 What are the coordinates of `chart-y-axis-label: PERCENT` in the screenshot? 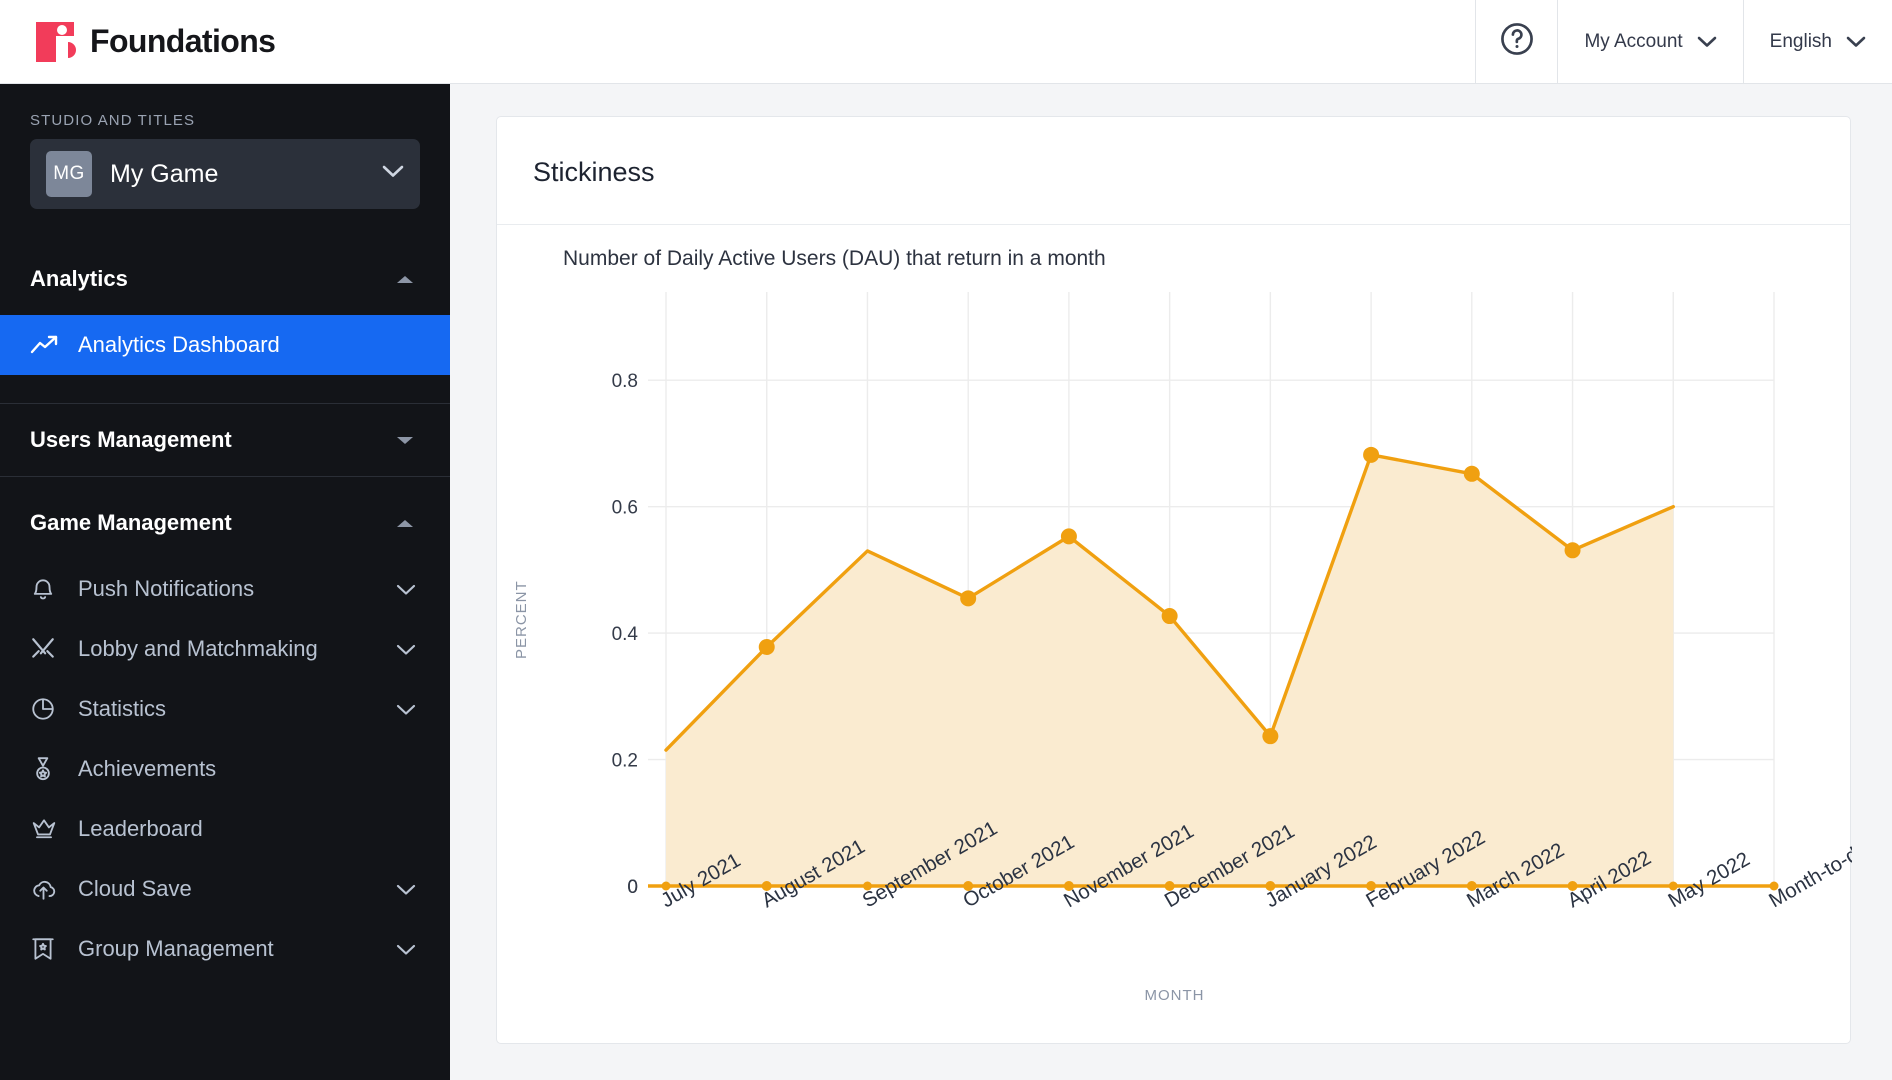 It's located at (521, 619).